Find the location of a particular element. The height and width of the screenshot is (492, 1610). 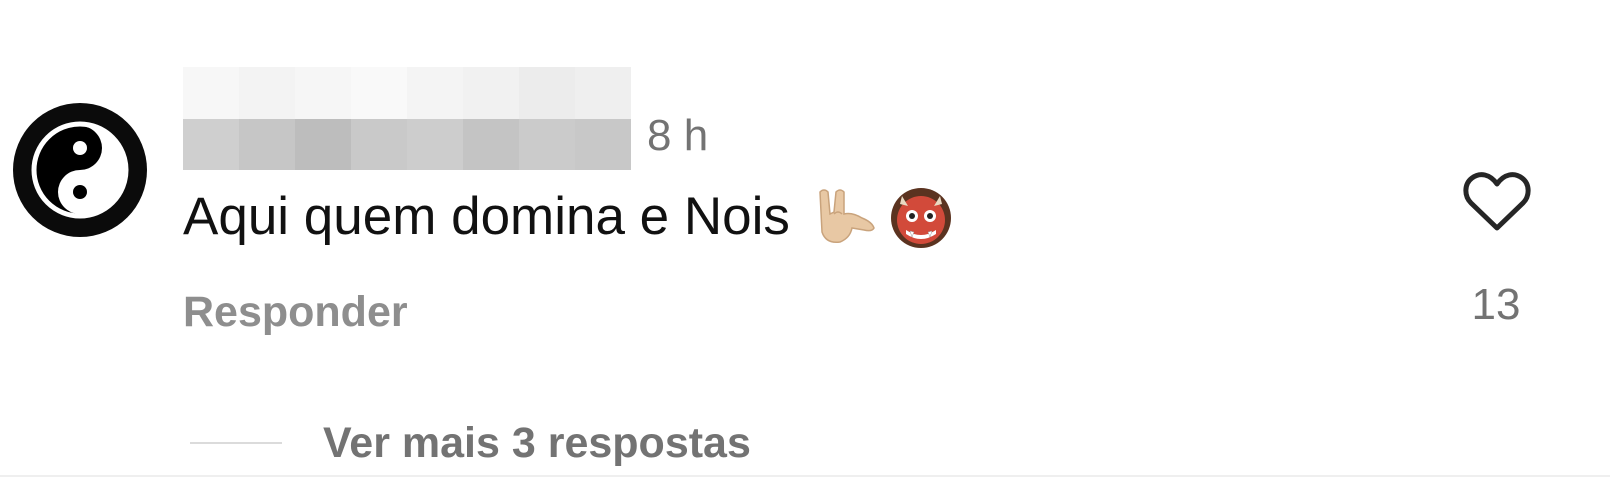

love-you-gesture-icon is located at coordinates (845, 217).